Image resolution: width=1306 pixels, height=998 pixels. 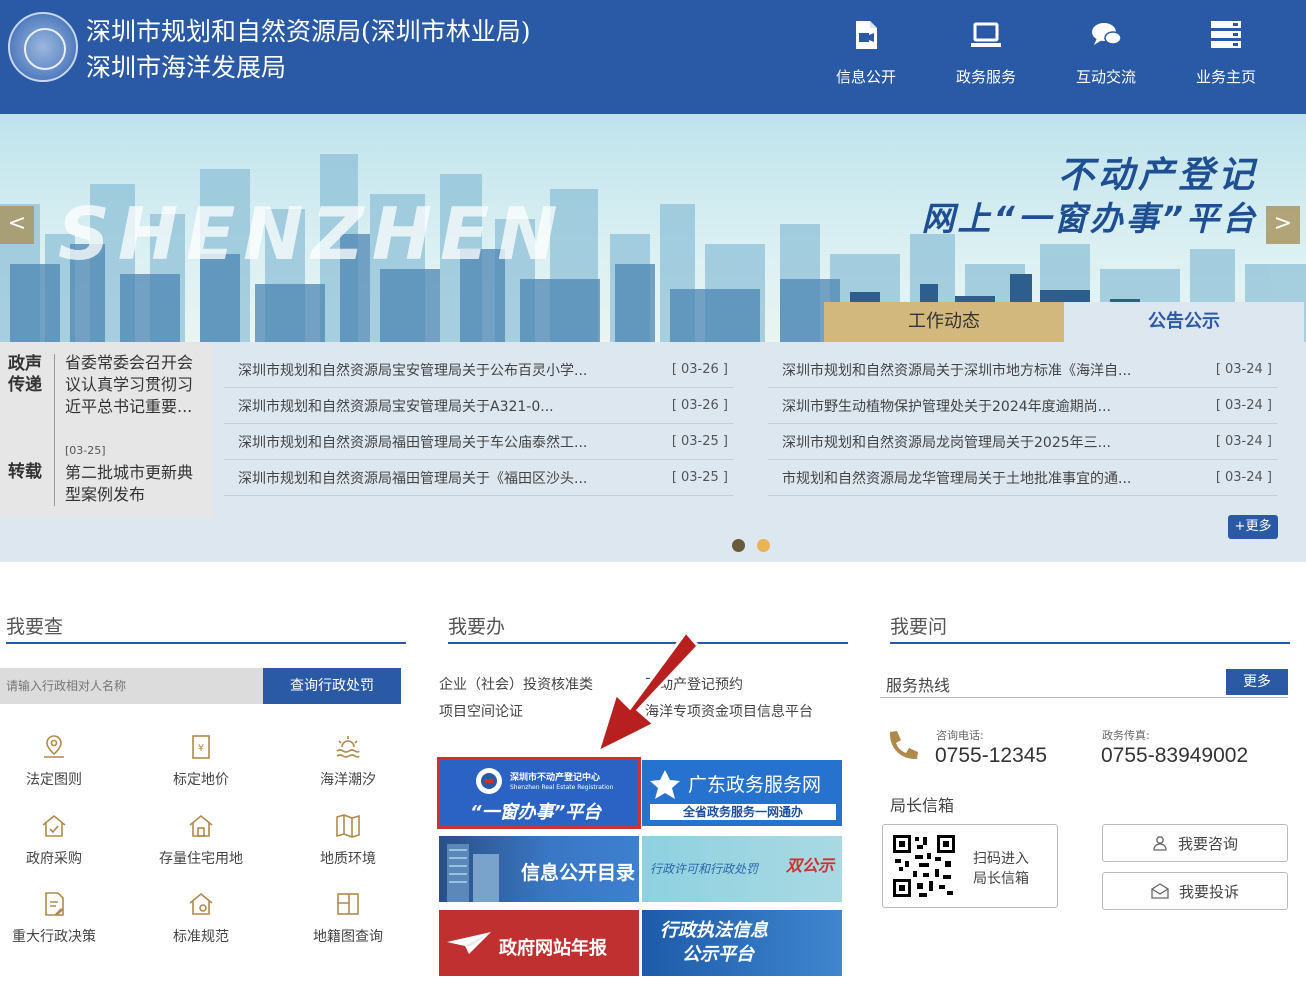 I want to click on registration-center-logo-icon, so click(x=489, y=781).